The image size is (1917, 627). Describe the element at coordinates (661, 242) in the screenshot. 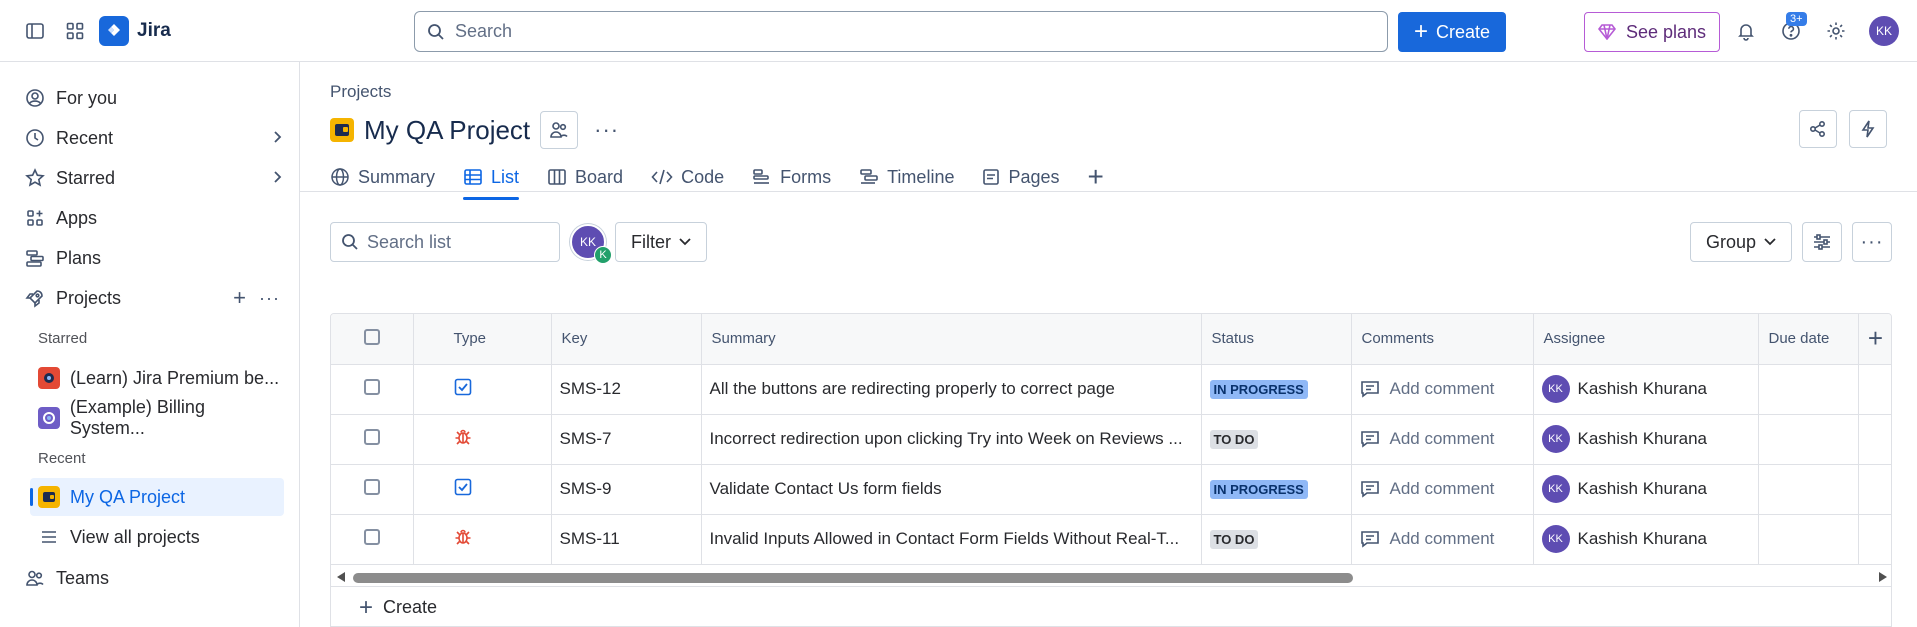

I see `filter-button: Filter` at that location.